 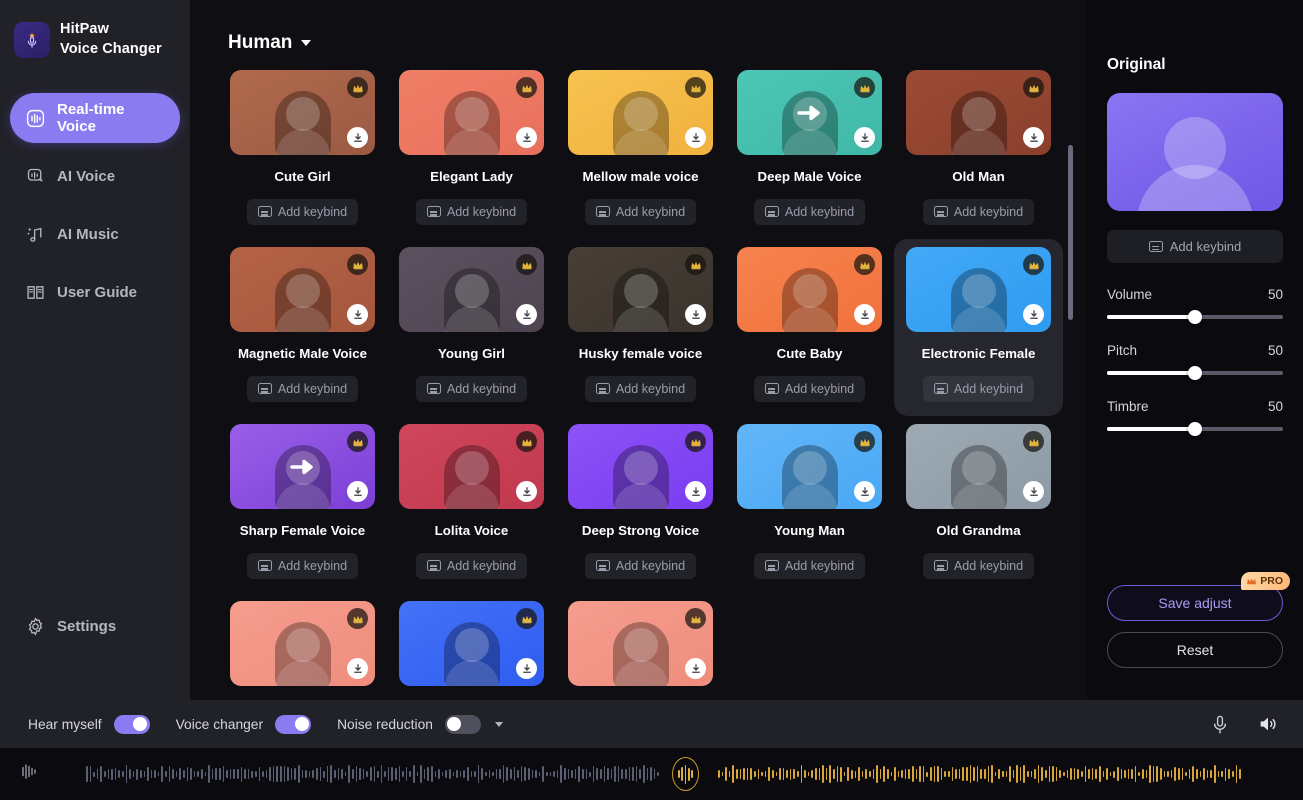 What do you see at coordinates (302, 504) in the screenshot?
I see `voice-card: Sharp Female Voice Add keybind` at bounding box center [302, 504].